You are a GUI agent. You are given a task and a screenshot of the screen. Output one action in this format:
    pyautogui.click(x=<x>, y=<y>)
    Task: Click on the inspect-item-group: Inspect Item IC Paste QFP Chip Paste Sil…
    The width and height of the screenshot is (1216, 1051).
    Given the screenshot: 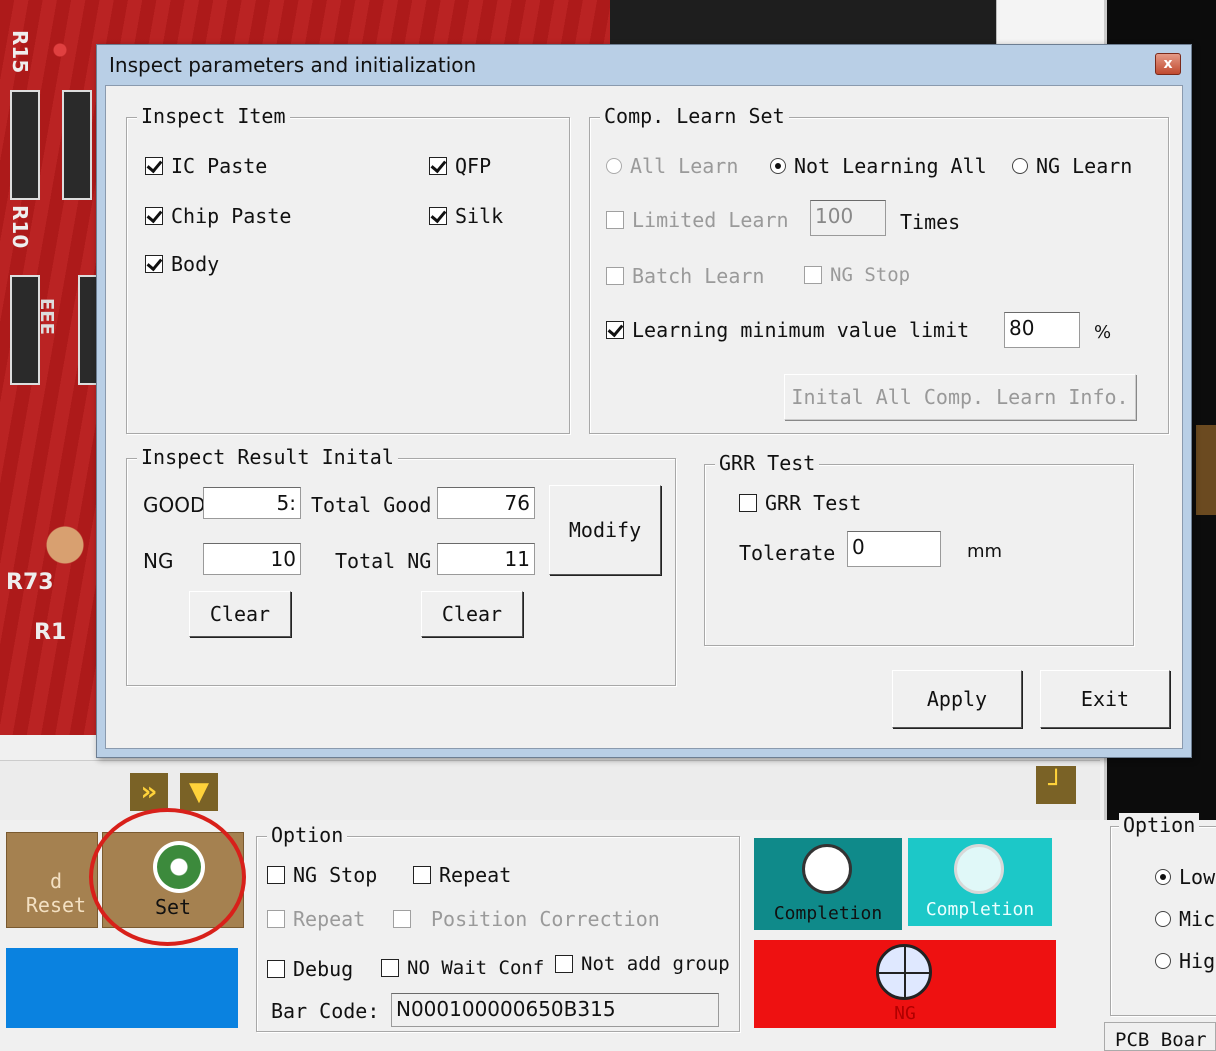 What is the action you would take?
    pyautogui.click(x=348, y=269)
    